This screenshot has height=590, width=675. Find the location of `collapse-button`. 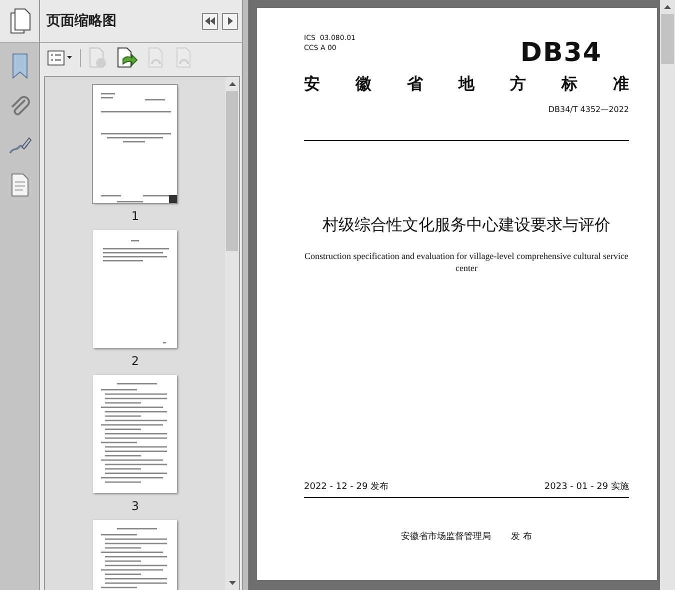

collapse-button is located at coordinates (210, 21).